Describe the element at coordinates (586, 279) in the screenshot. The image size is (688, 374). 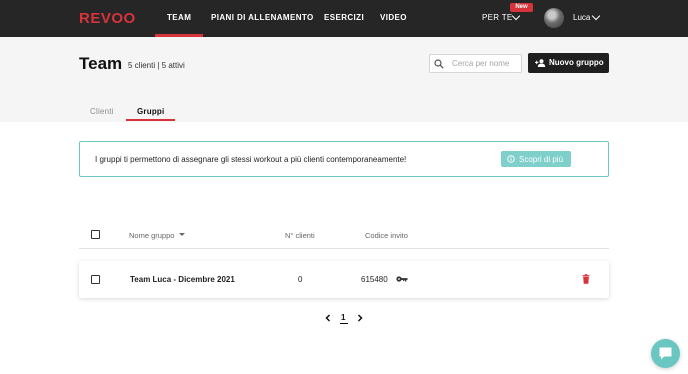
I see `trash-icon` at that location.